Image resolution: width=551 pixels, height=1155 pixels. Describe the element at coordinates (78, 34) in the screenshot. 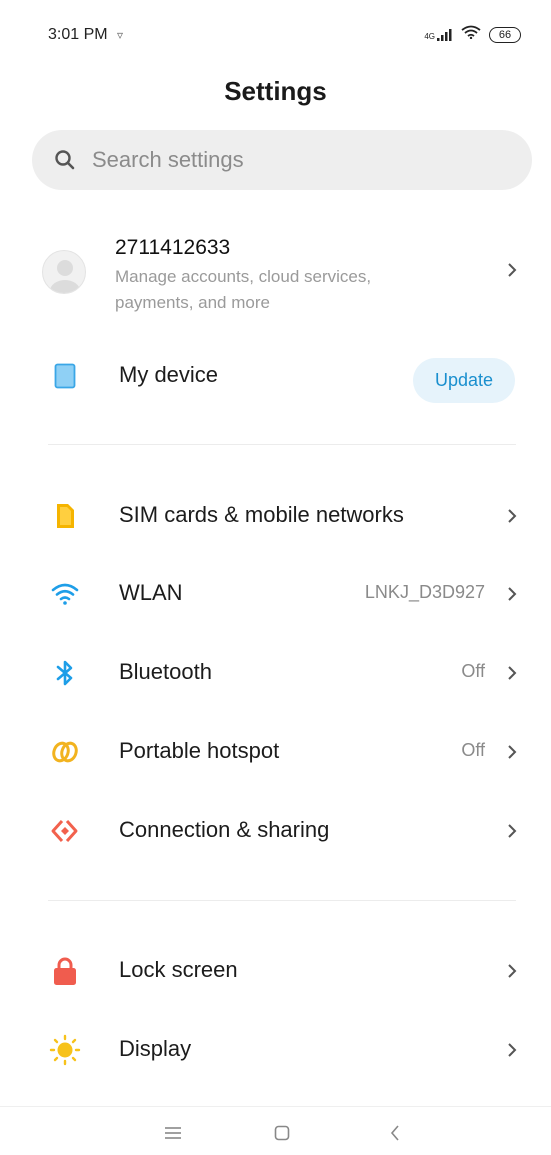

I see `status-time: 3:01 PM` at that location.